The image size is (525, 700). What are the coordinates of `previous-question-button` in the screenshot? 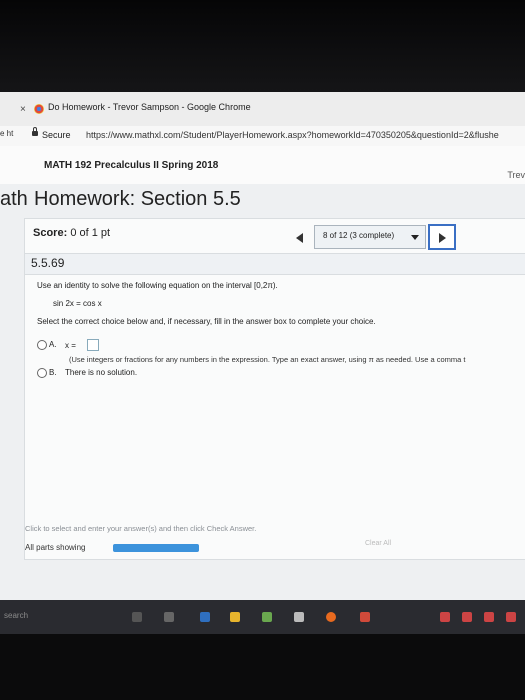 It's located at (299, 238).